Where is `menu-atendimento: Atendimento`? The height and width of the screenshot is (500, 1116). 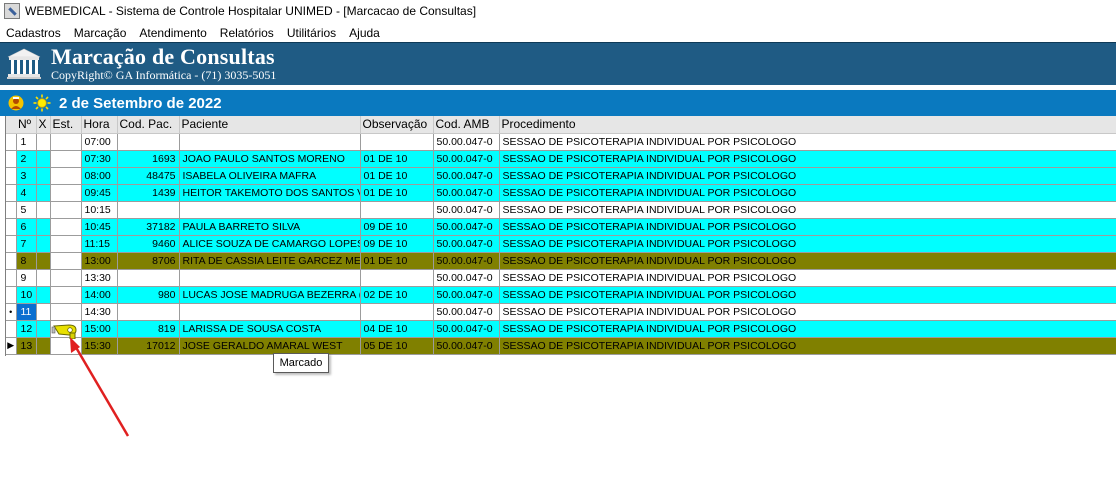
menu-atendimento: Atendimento is located at coordinates (173, 33).